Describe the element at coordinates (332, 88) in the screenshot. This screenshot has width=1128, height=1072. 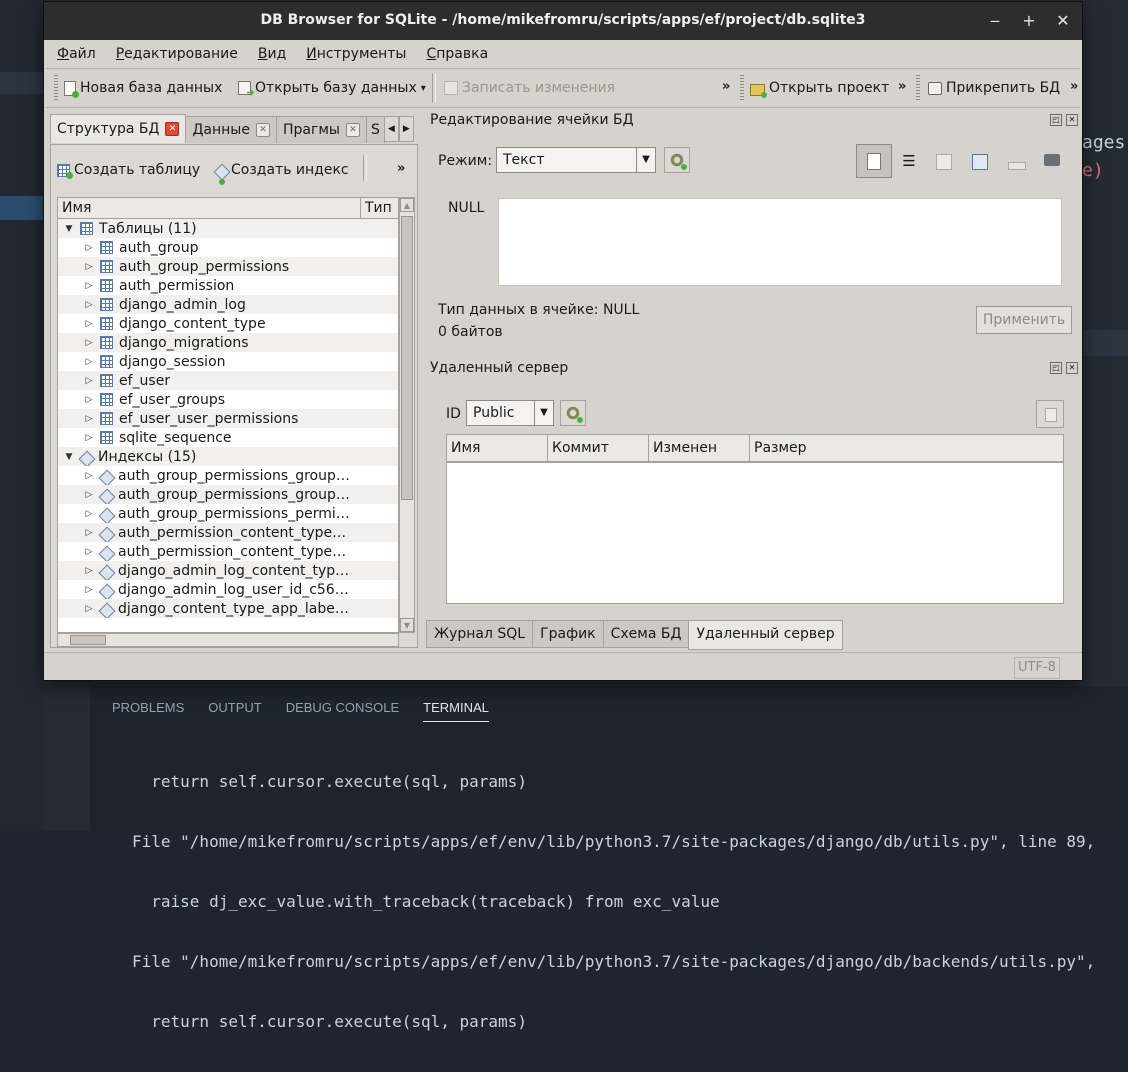
I see `open-database-button: Открыть базу данных ▾` at that location.